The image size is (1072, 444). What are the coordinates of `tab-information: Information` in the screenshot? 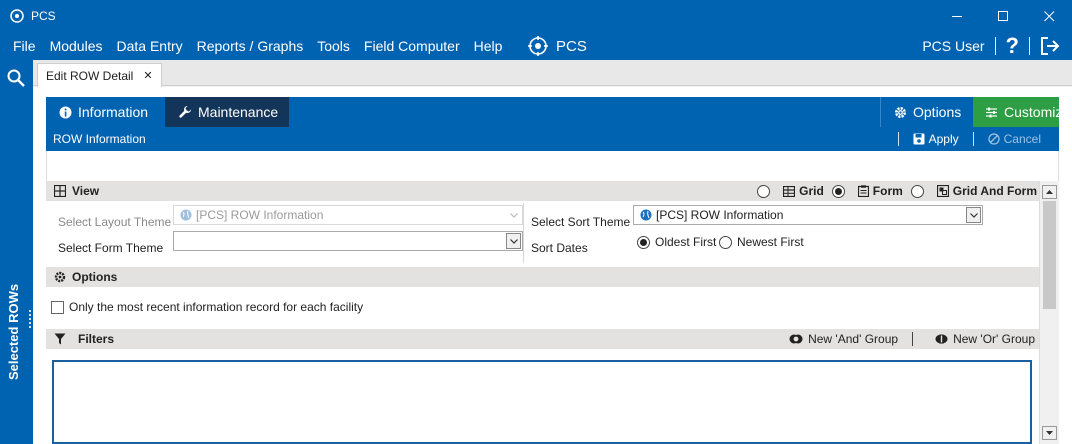 It's located at (105, 112).